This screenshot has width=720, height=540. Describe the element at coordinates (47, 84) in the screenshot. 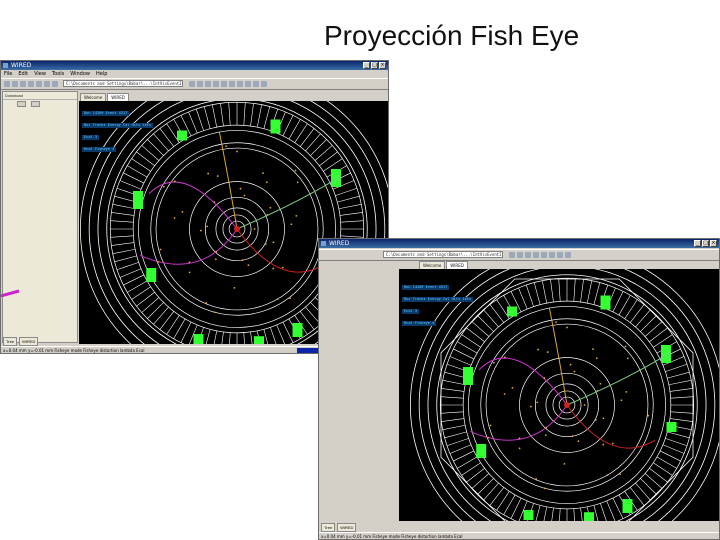

I see `copy-icon` at that location.